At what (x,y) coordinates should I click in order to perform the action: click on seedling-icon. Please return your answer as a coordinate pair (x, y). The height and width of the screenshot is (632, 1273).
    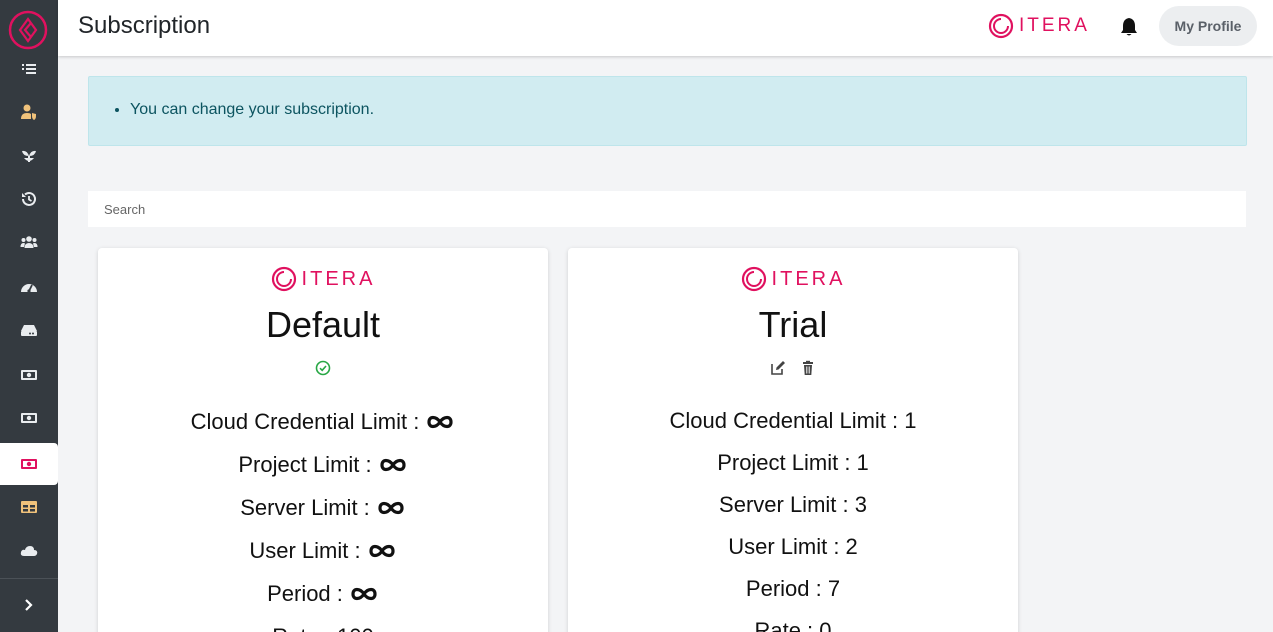
    Looking at the image, I should click on (29, 156).